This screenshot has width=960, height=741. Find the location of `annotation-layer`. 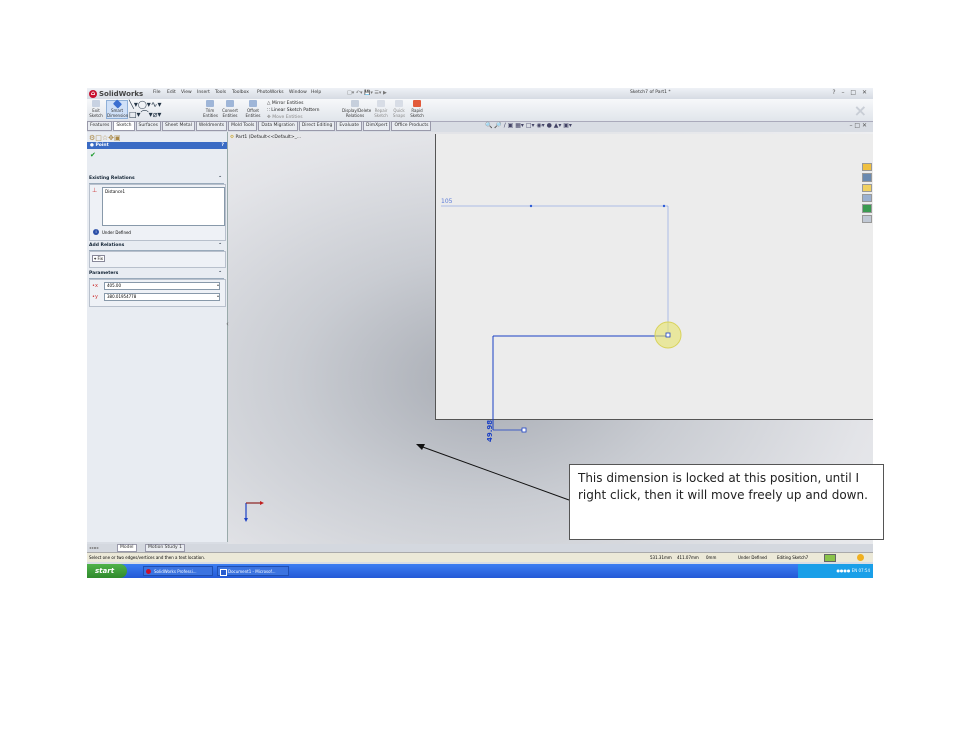

annotation-layer is located at coordinates (493, 472).